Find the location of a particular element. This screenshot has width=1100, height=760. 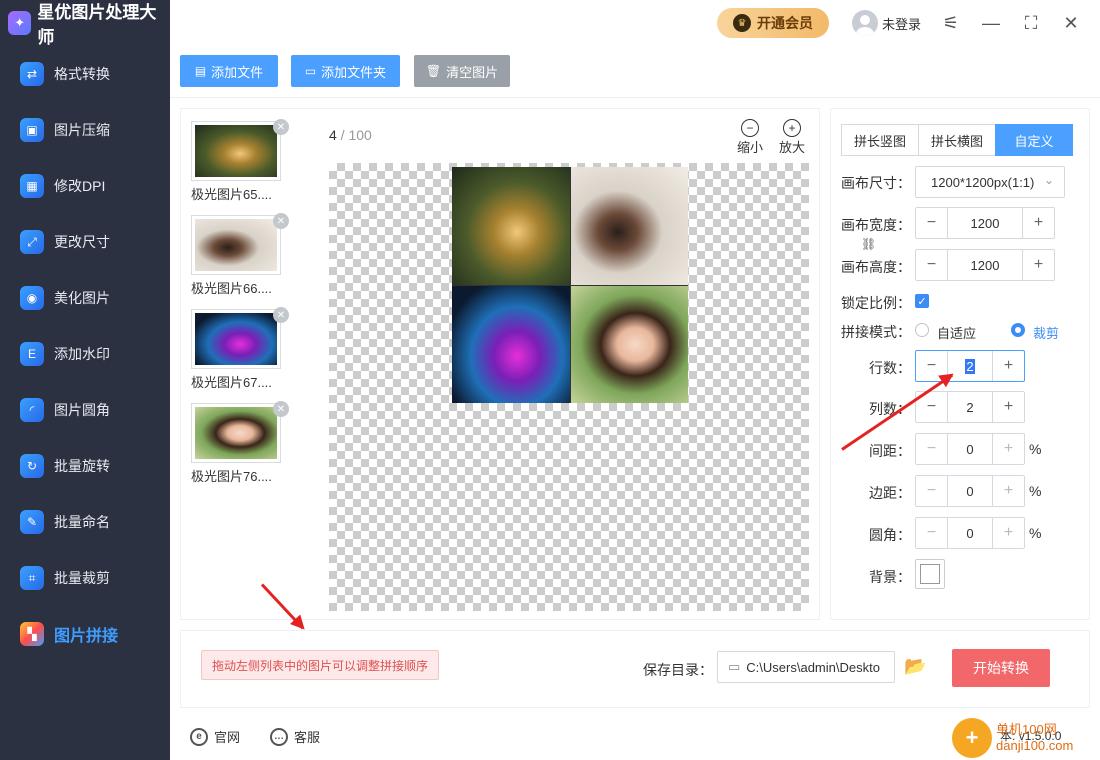

sidebar-item-rotate: ↻ 批量旋转 is located at coordinates (85, 466).